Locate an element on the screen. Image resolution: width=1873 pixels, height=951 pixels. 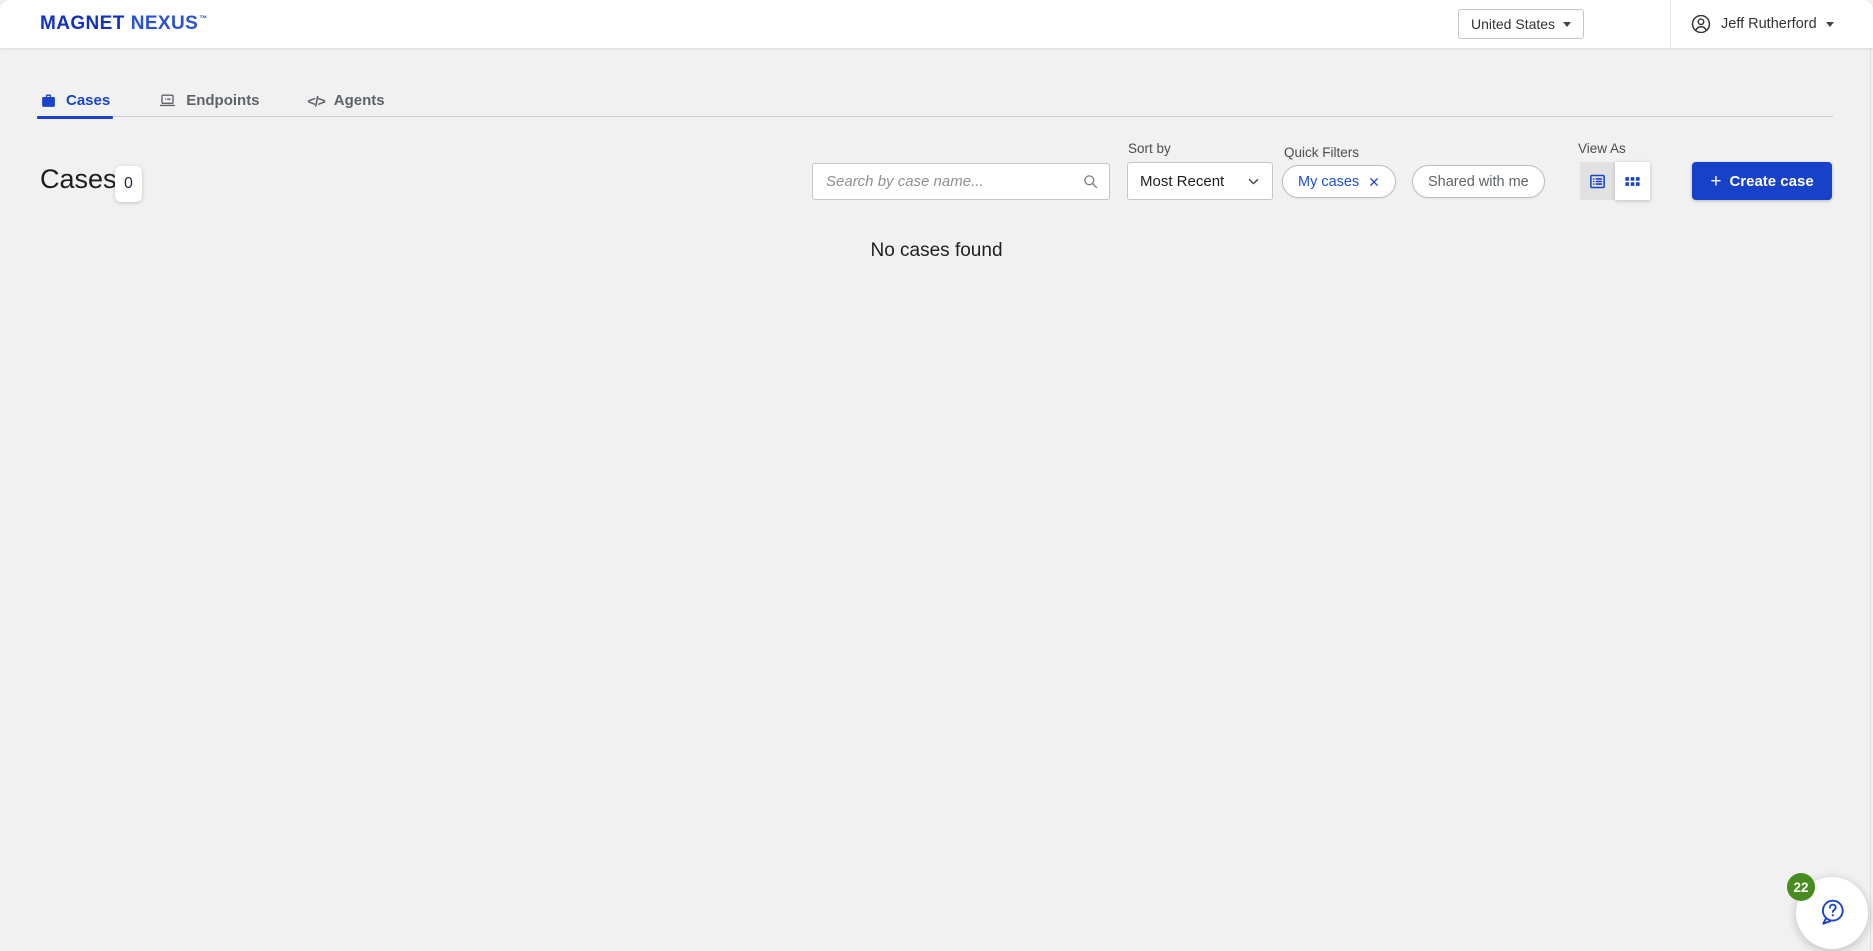
empty-state-message: No cases found is located at coordinates (936, 250).